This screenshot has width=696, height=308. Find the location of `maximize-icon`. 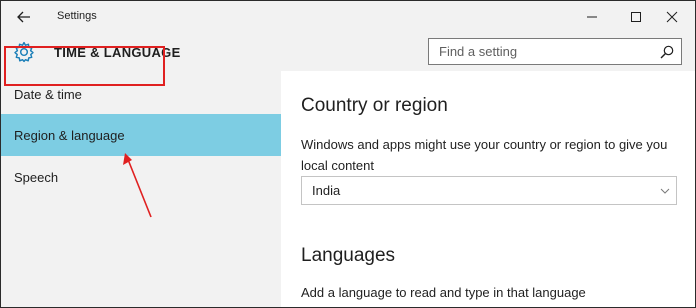

maximize-icon is located at coordinates (636, 17).